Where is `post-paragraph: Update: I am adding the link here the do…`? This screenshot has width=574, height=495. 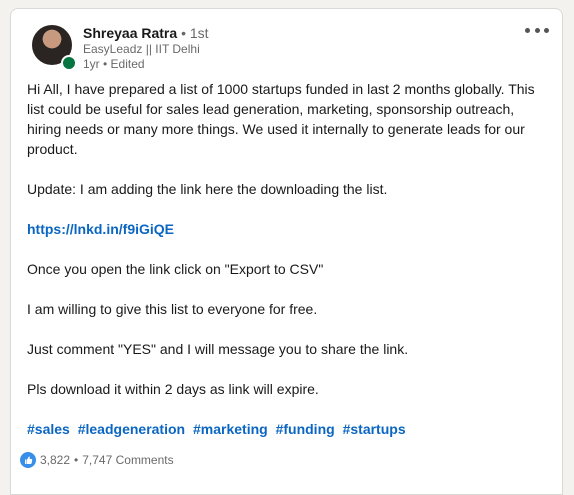
post-paragraph: Update: I am adding the link here the do… is located at coordinates (207, 189).